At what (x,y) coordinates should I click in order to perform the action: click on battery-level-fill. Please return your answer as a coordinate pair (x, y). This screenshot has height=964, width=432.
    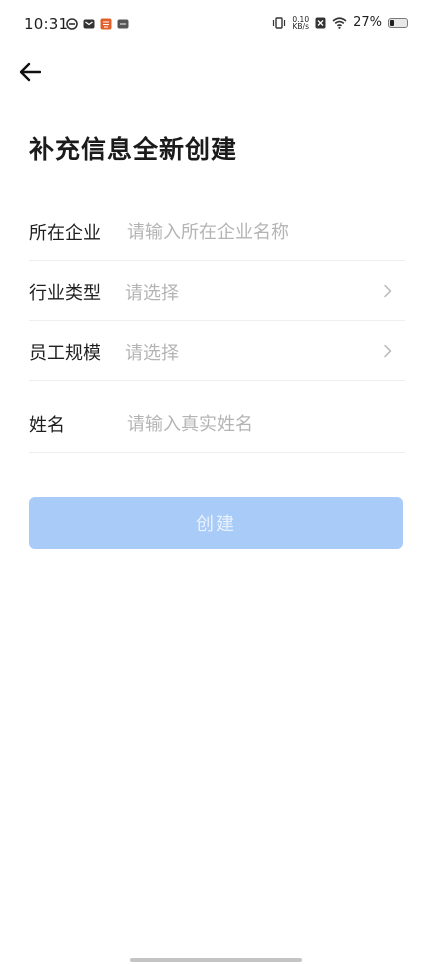
    Looking at the image, I should click on (392, 22).